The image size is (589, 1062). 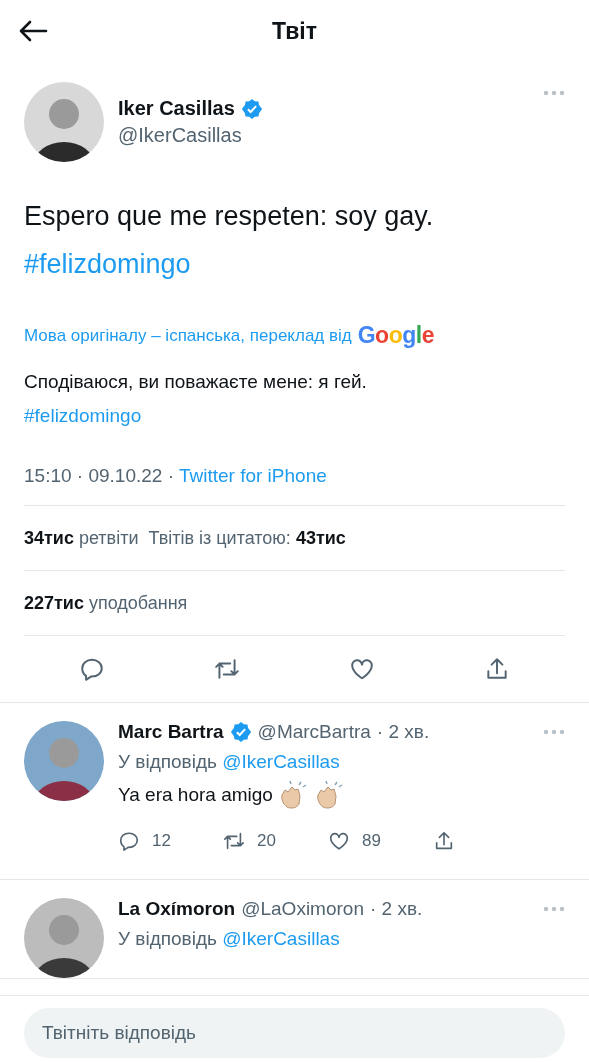 What do you see at coordinates (323, 135) in the screenshot?
I see `author-handle: @IkerCasillas` at bounding box center [323, 135].